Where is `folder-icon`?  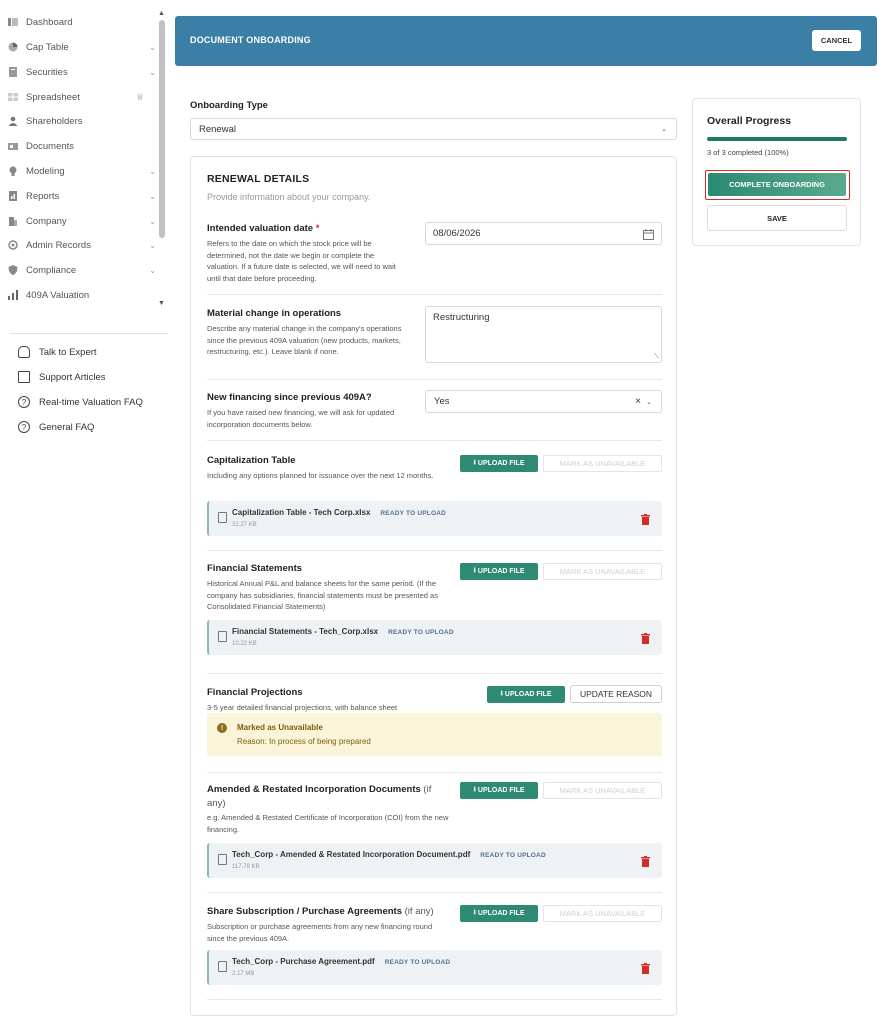 folder-icon is located at coordinates (13, 146).